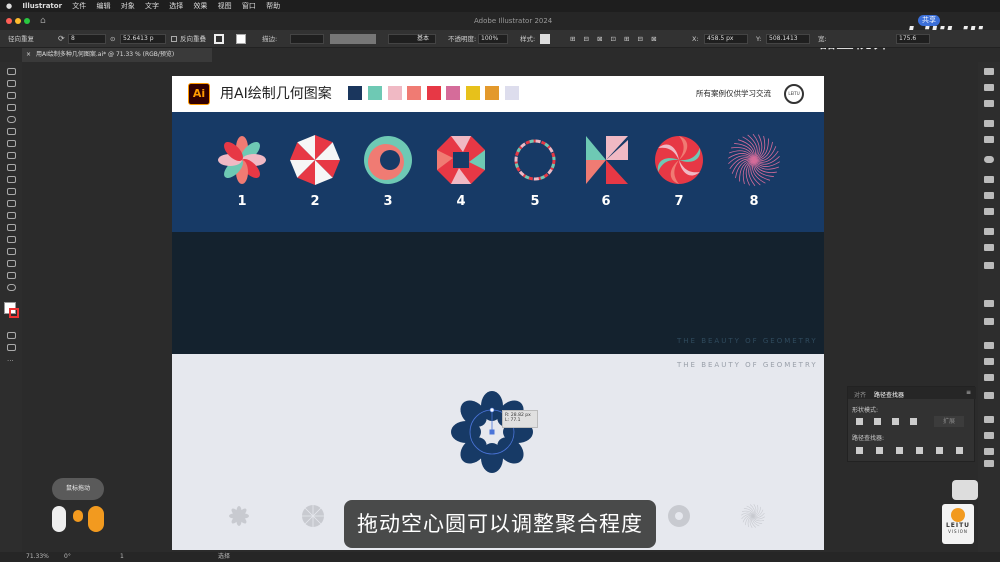 Image resolution: width=1000 pixels, height=562 pixels. I want to click on minus-front-button, so click(877, 421).